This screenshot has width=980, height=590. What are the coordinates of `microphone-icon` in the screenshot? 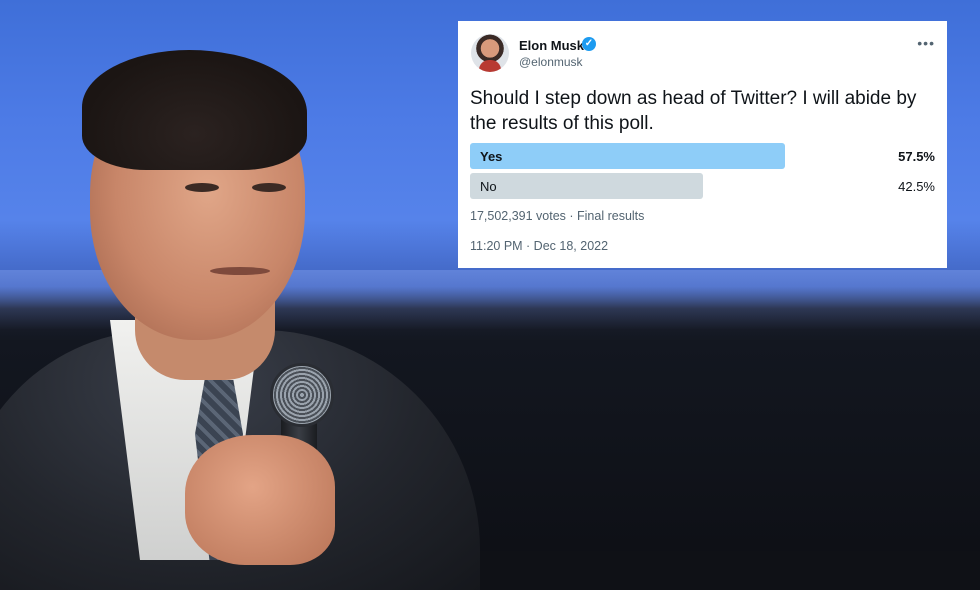 It's located at (302, 395).